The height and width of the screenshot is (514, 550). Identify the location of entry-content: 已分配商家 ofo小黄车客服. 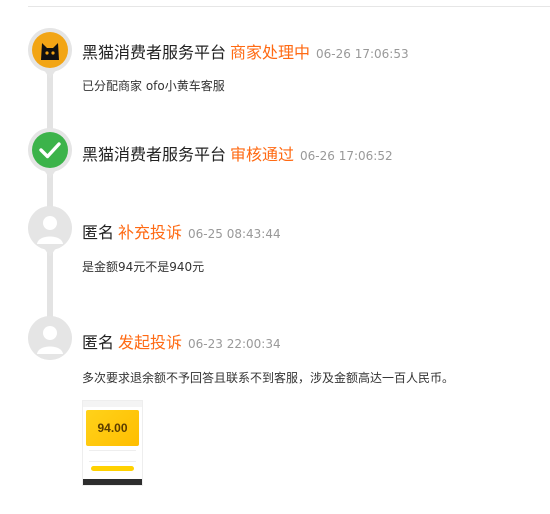
(153, 86).